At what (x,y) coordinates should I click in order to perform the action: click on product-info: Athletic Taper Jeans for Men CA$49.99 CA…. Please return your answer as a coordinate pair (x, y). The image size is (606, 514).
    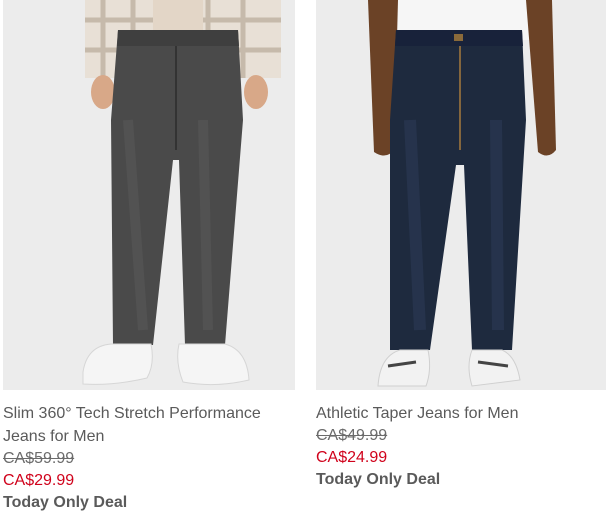
    Looking at the image, I should click on (461, 440).